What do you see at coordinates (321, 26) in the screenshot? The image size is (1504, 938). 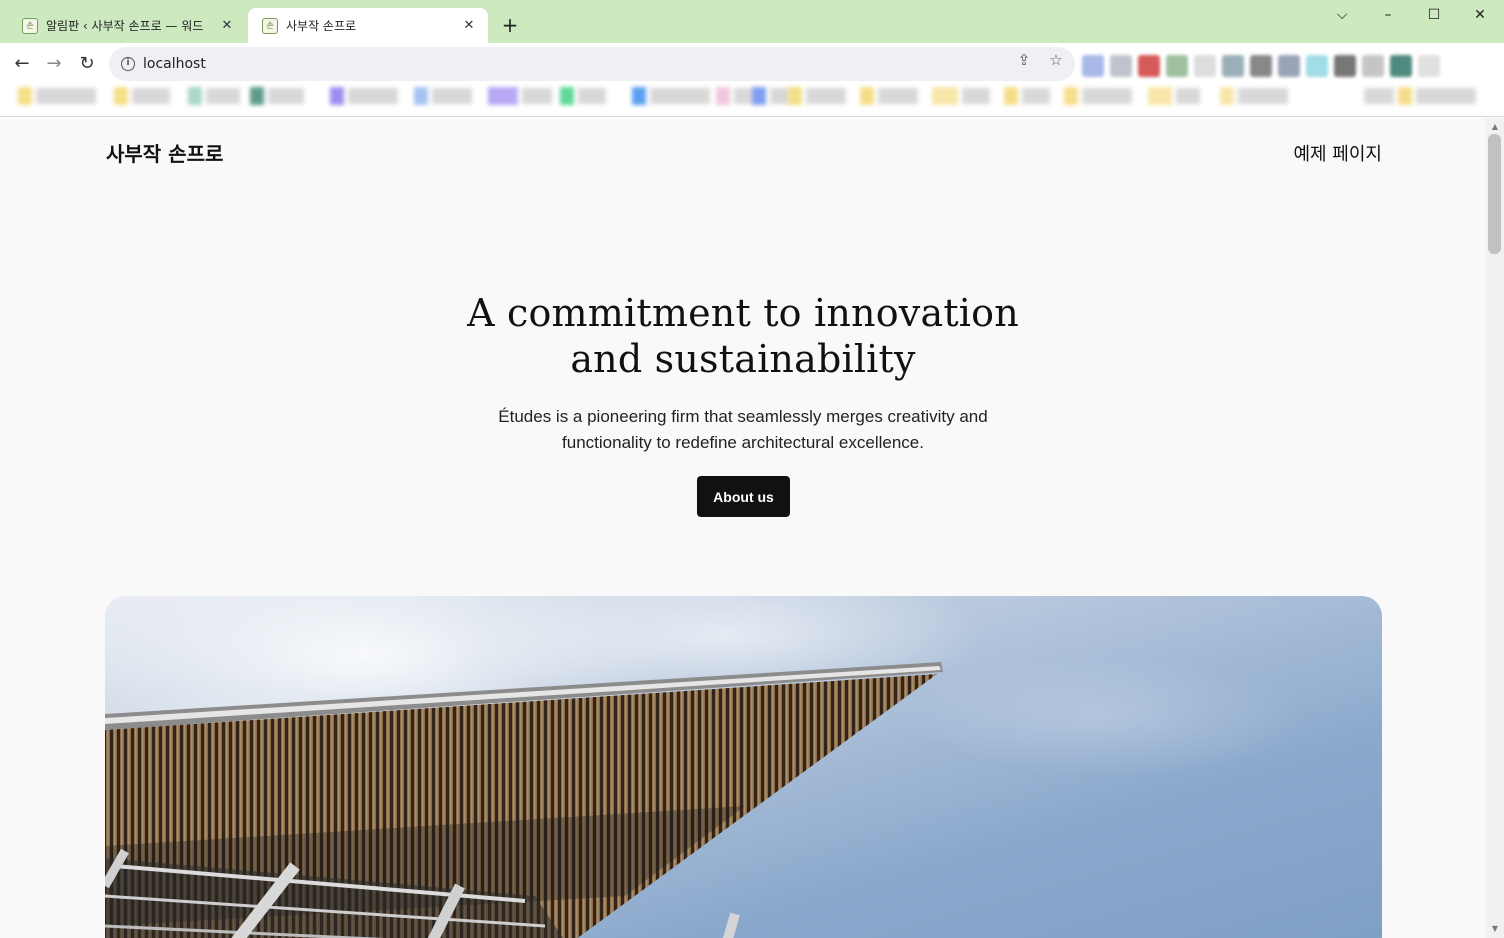 I see `tab-title: 사부작 손프로` at bounding box center [321, 26].